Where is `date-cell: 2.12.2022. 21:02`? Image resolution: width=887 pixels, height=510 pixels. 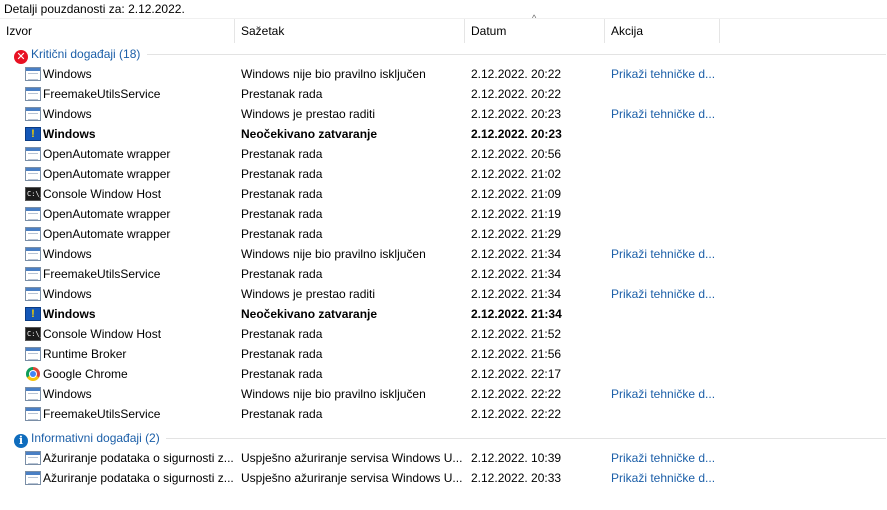
date-cell: 2.12.2022. 21:02 is located at coordinates (516, 174).